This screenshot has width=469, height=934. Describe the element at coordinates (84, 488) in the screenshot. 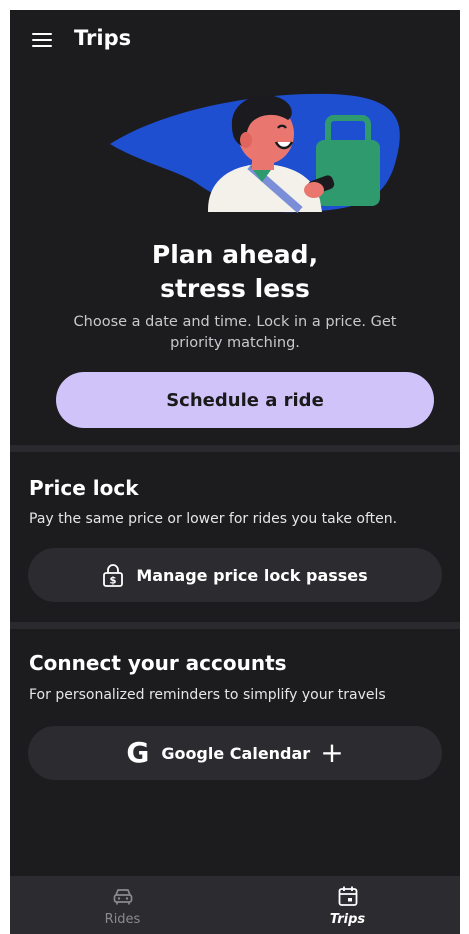

I see `price-lock-title: Price lock` at that location.